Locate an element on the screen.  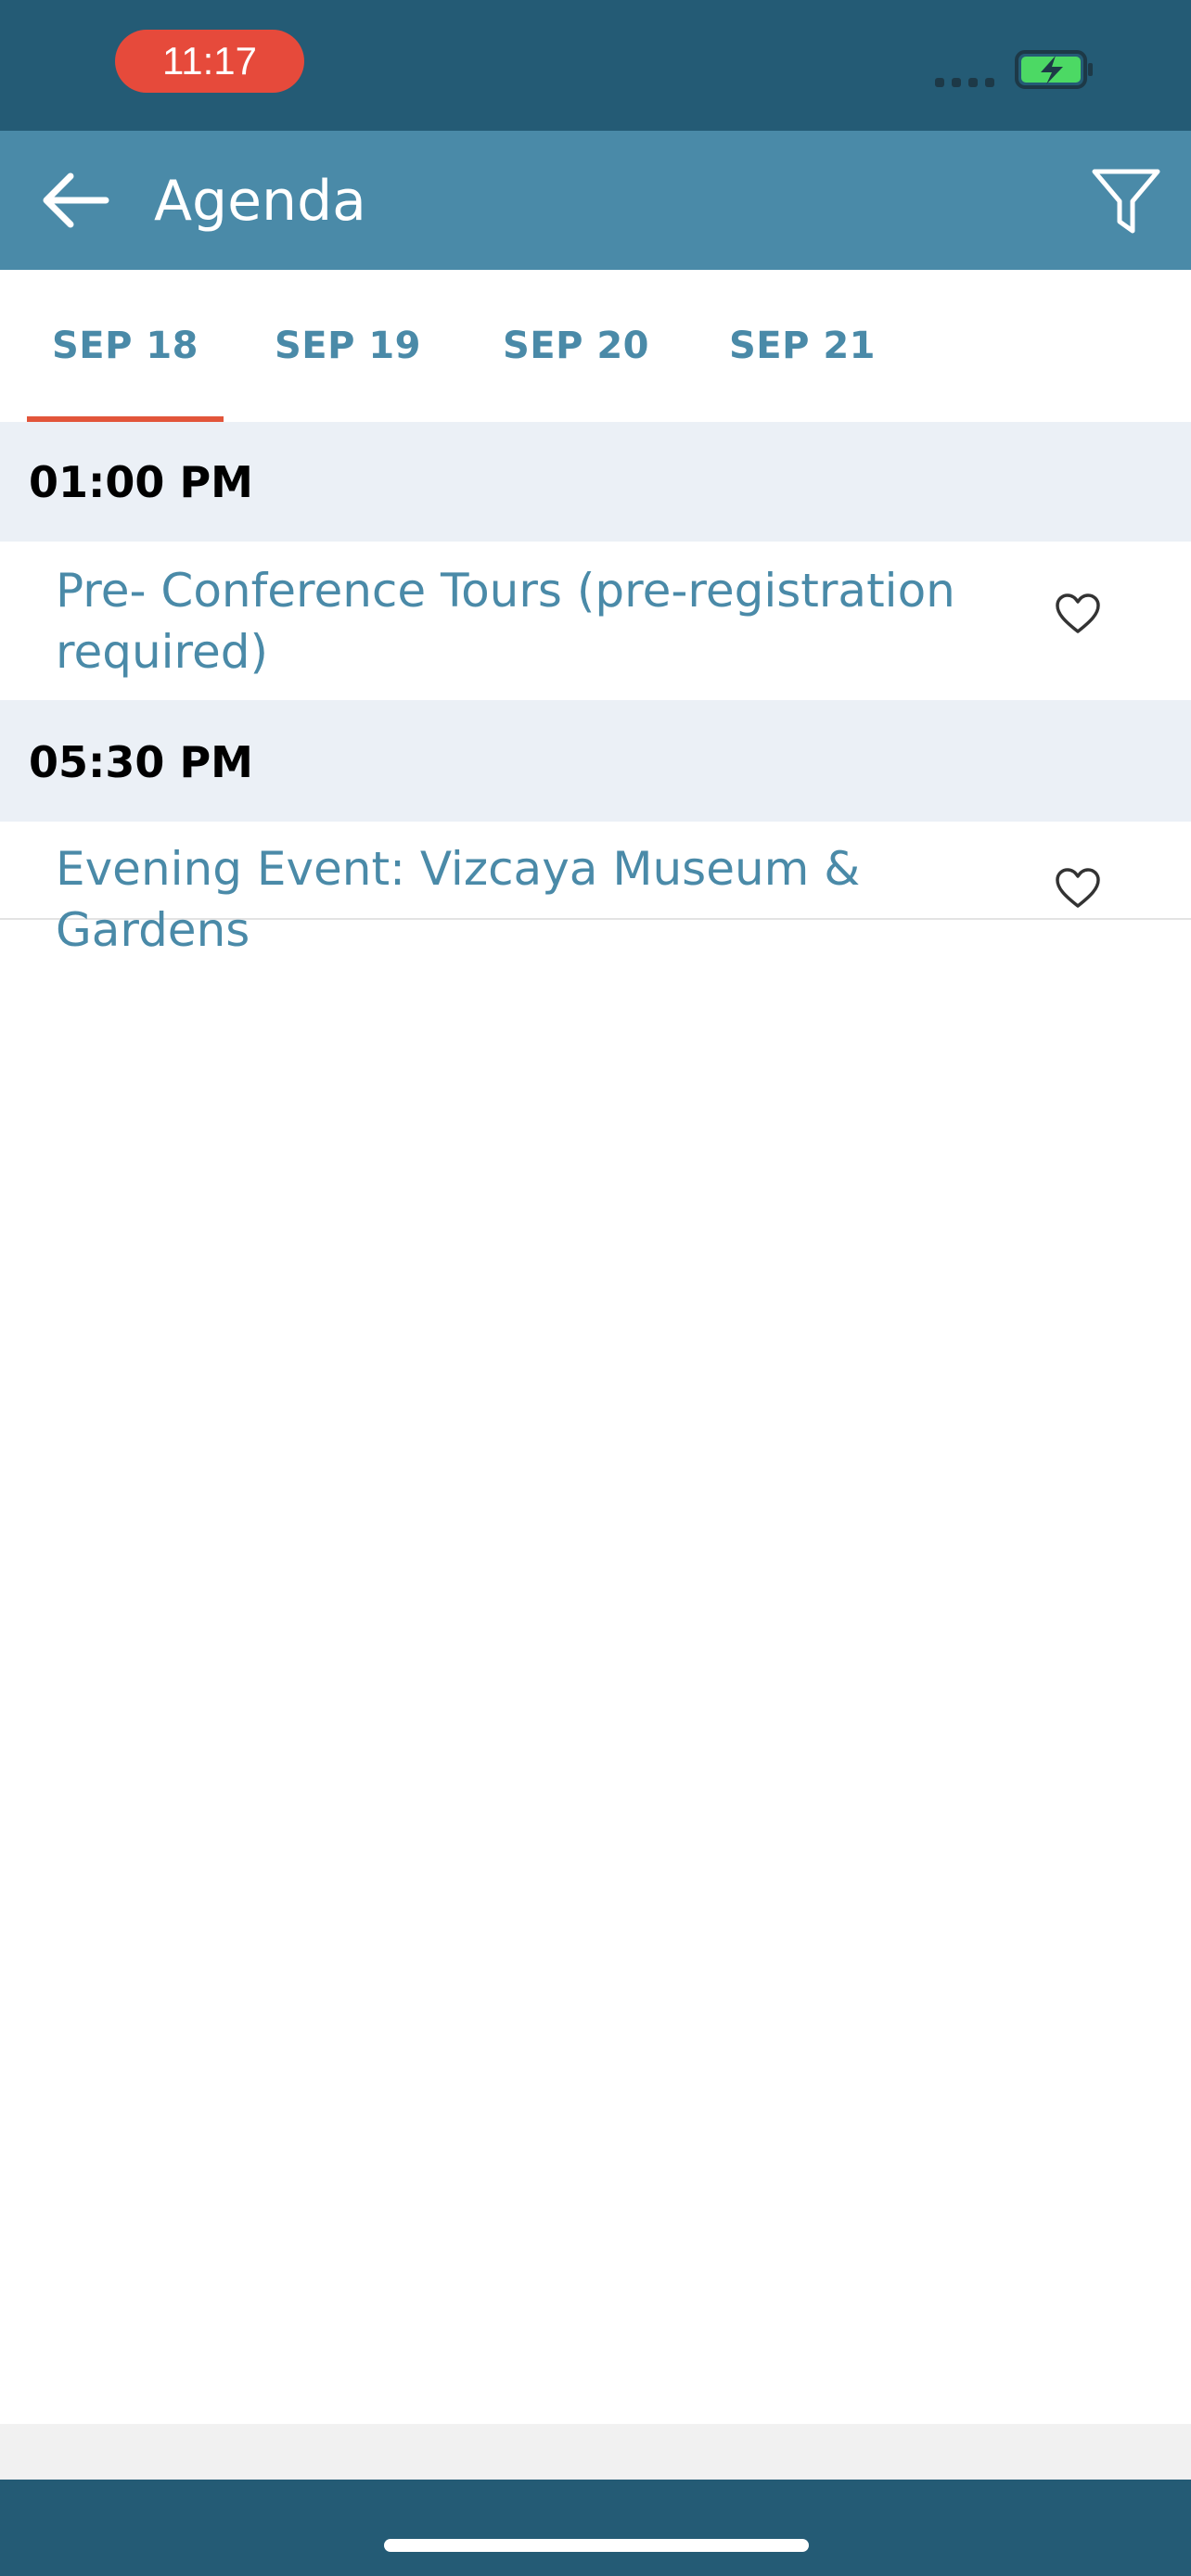
status-bar: 11:17 is located at coordinates (595, 66).